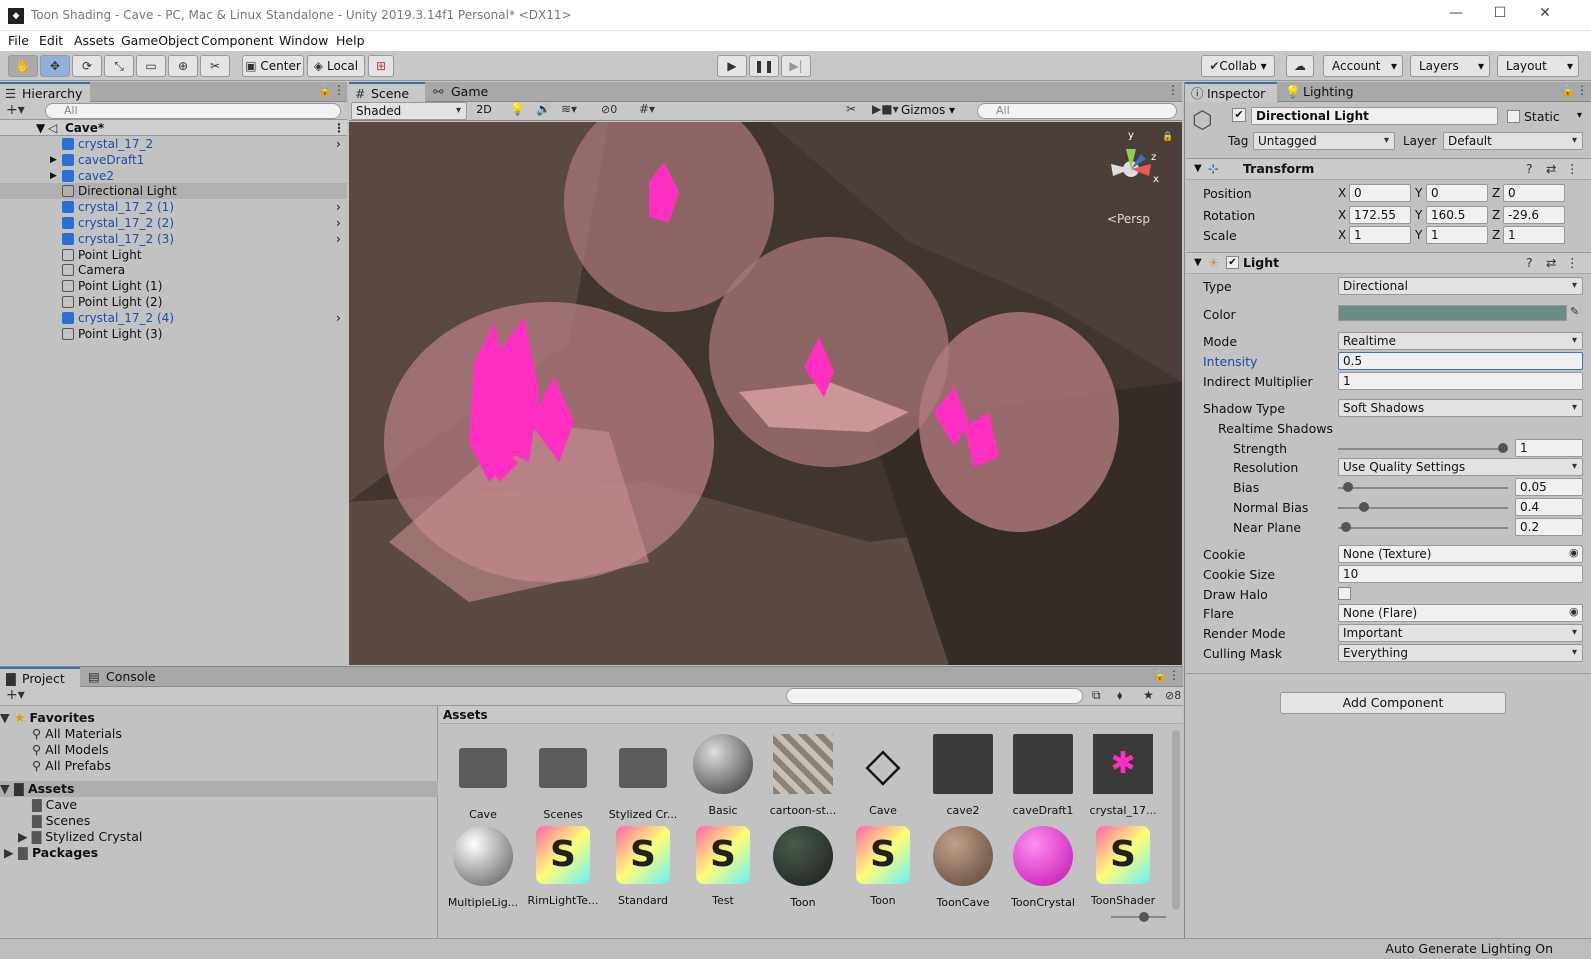 The image size is (1591, 959). Describe the element at coordinates (40, 677) in the screenshot. I see `tab-project: ▇ Project` at that location.